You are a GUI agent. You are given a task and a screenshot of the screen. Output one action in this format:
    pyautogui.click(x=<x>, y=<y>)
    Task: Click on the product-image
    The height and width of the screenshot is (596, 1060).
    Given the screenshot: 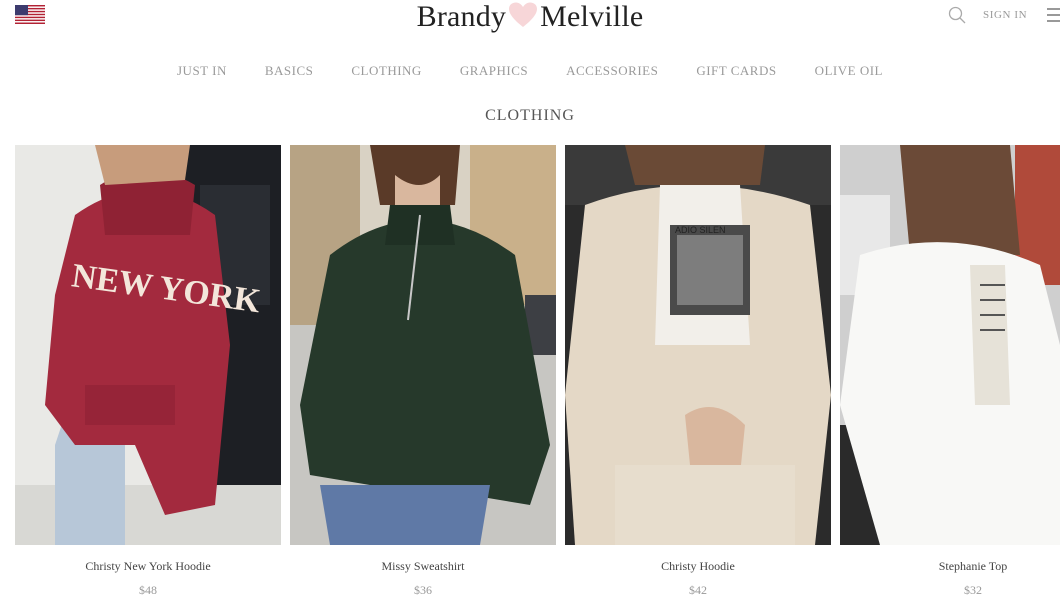 What is the action you would take?
    pyautogui.click(x=950, y=345)
    